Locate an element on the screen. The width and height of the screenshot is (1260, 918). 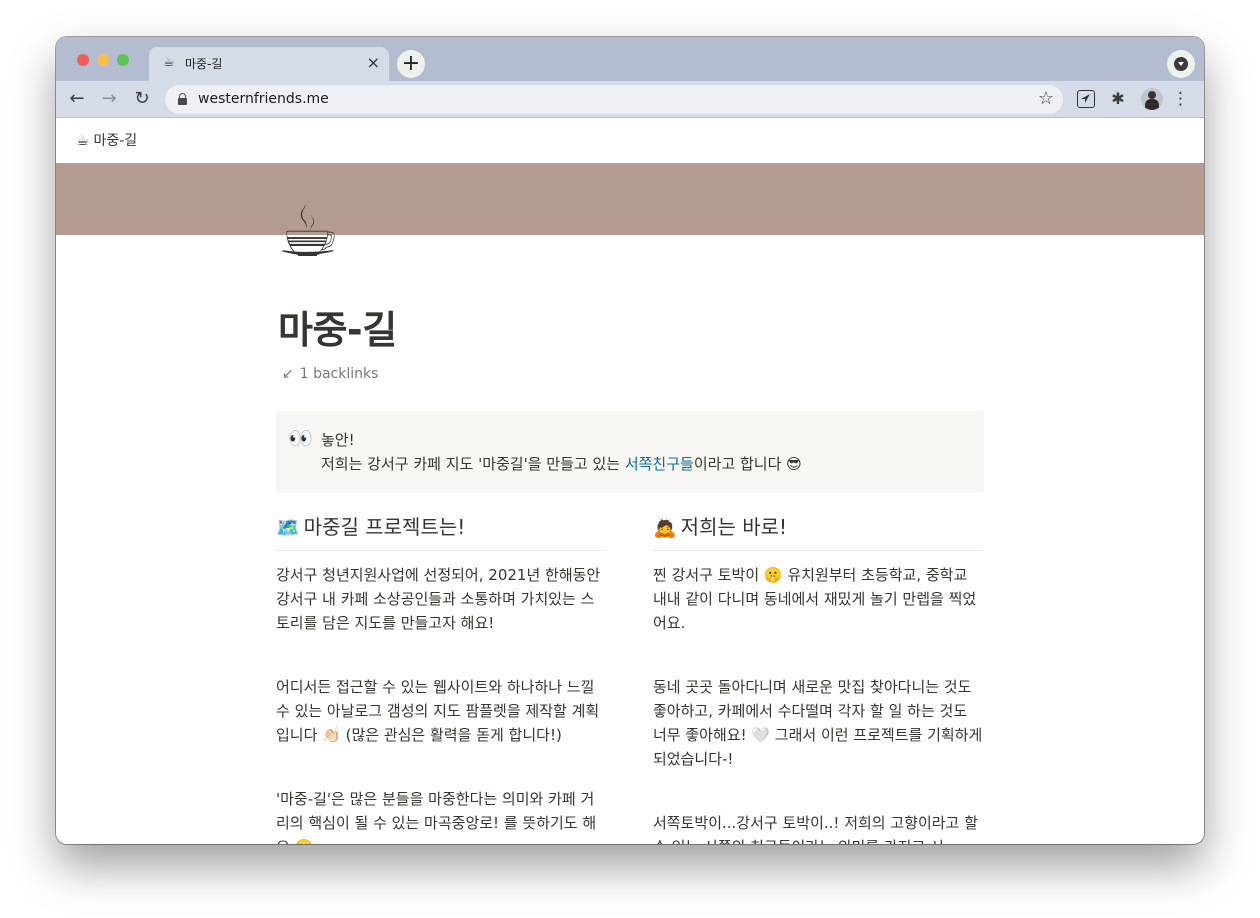
tab-search-button is located at coordinates (1181, 64).